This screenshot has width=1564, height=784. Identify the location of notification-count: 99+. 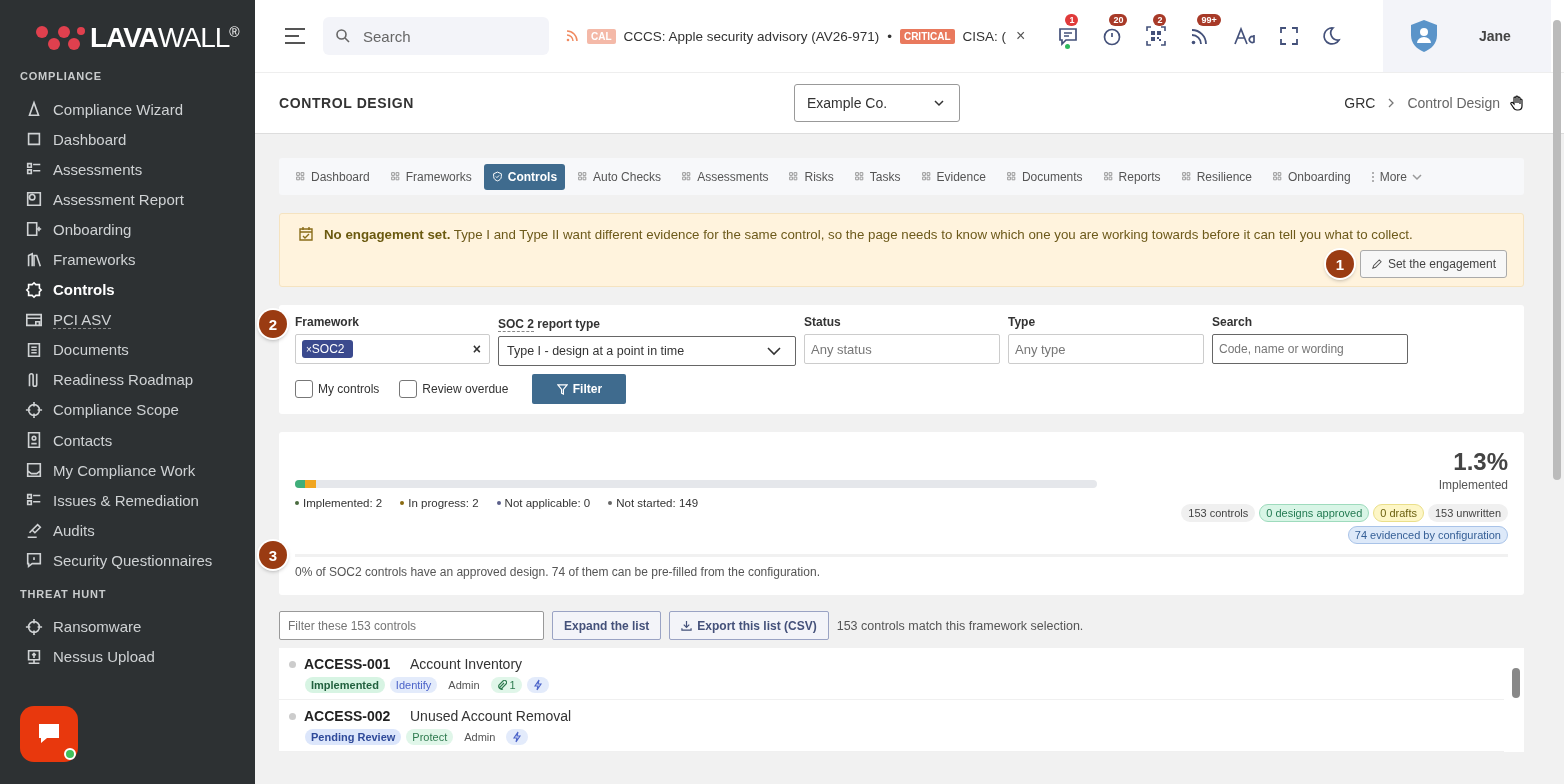
(1209, 20).